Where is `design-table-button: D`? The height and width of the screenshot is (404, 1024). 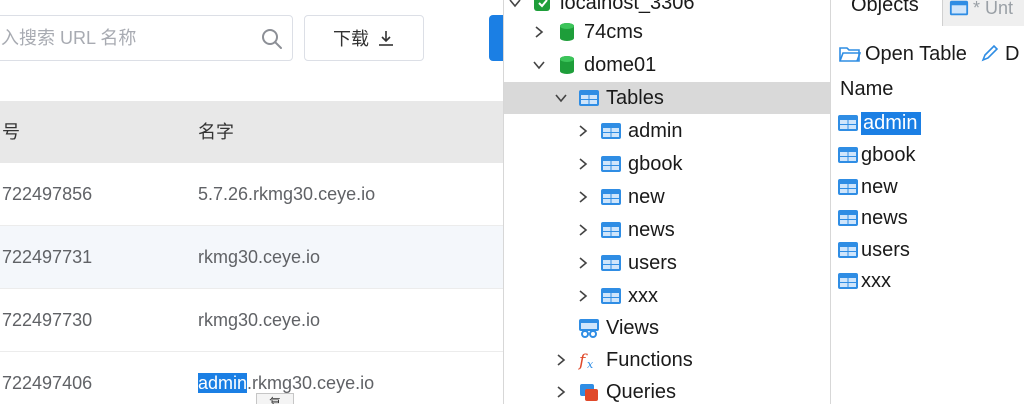 design-table-button: D is located at coordinates (1012, 54).